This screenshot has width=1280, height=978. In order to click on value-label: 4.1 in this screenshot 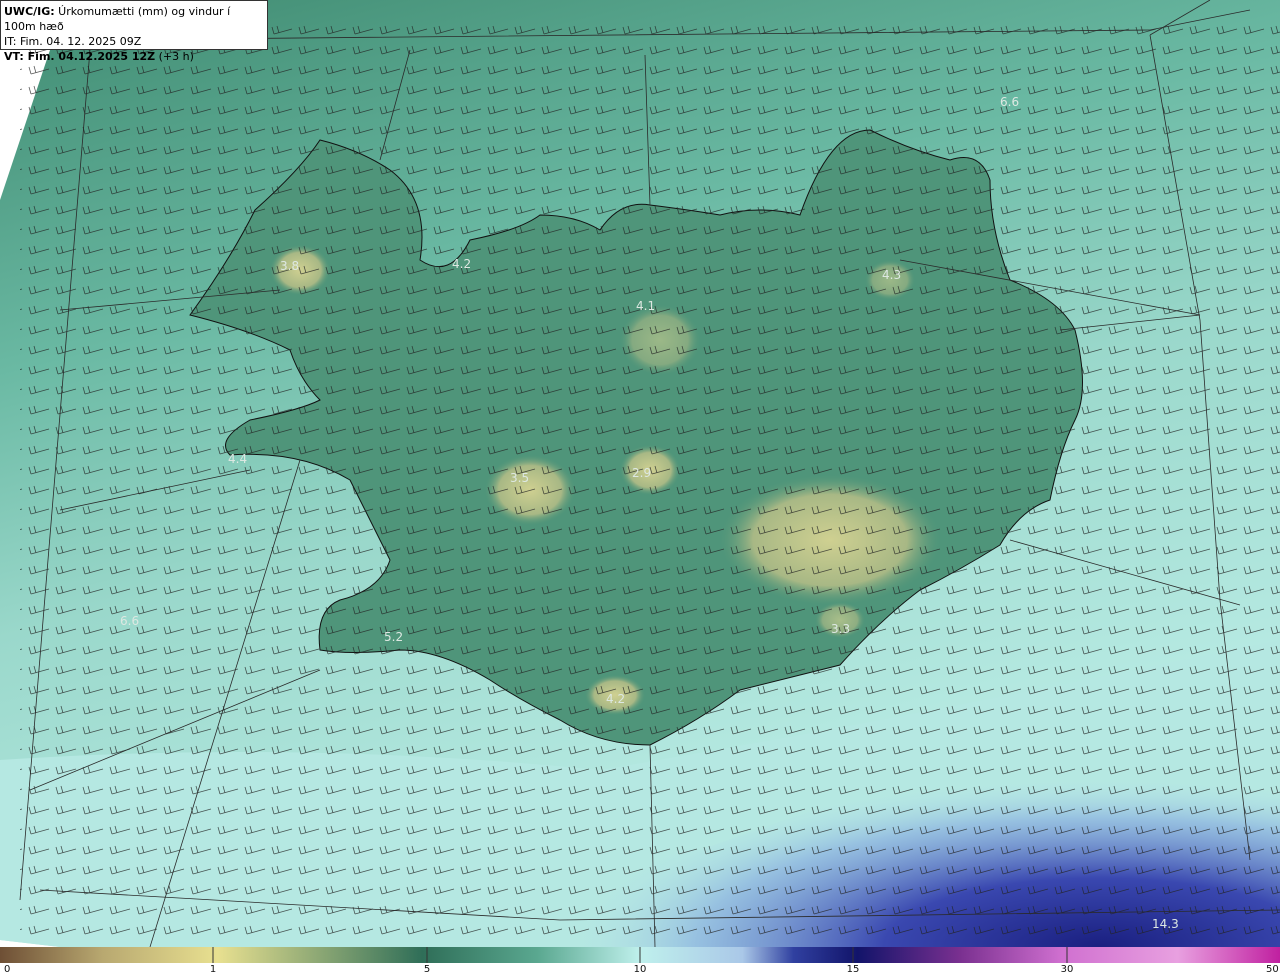, I will do `click(645, 306)`.